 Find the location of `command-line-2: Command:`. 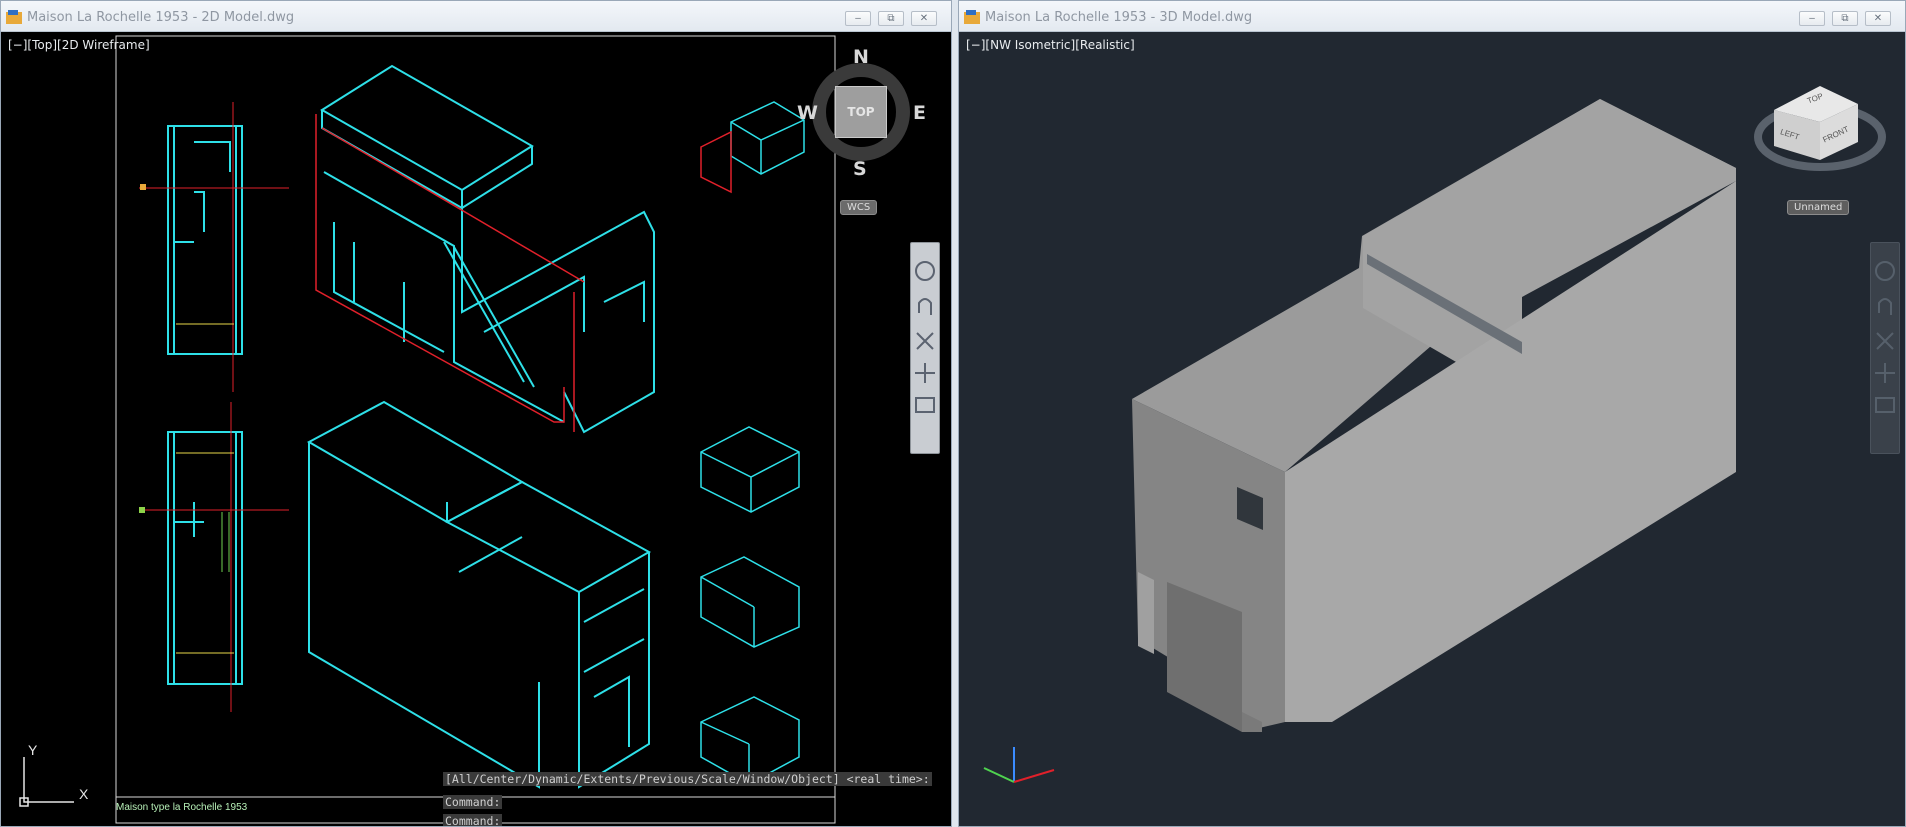

command-line-2: Command: is located at coordinates (473, 820).